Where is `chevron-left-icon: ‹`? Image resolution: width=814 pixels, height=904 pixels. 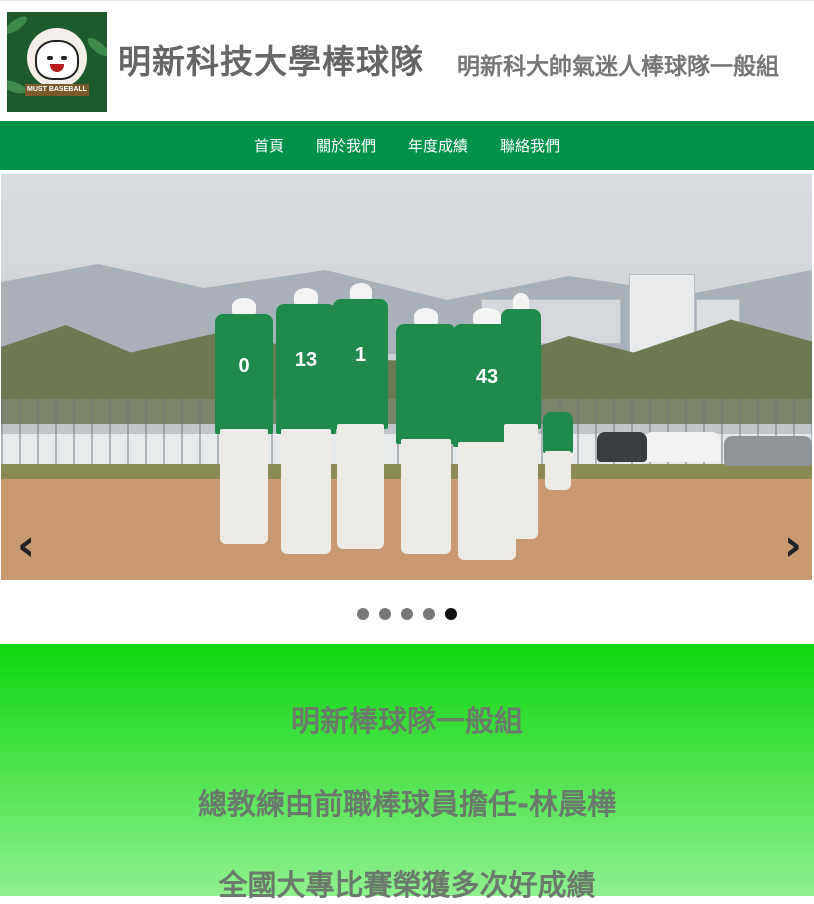 chevron-left-icon: ‹ is located at coordinates (26, 546).